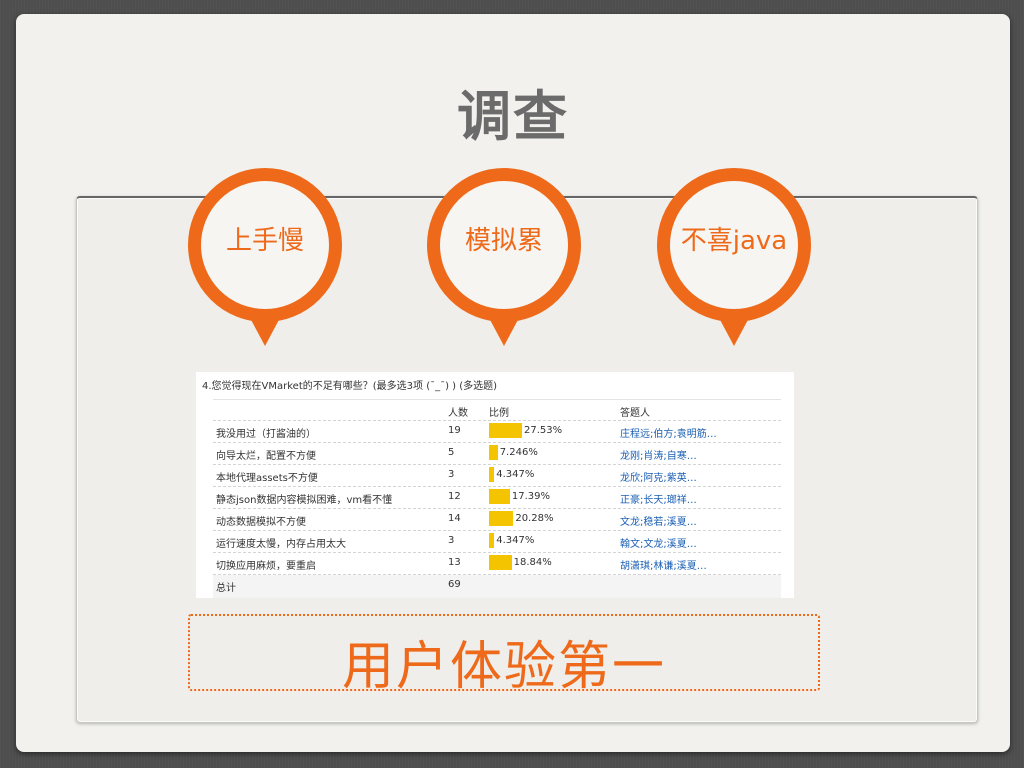  I want to click on row-option: 切换应用麻烦，要重启, so click(266, 566).